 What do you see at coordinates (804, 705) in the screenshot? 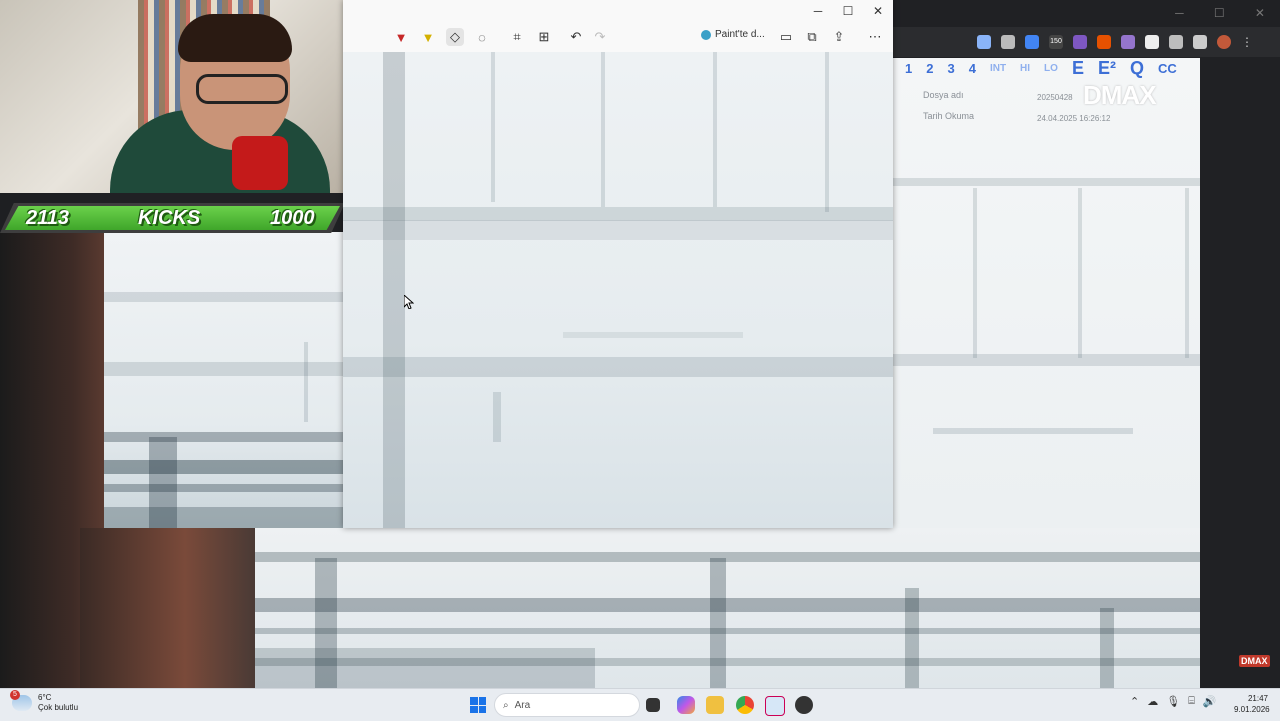
I see `obs-icon` at bounding box center [804, 705].